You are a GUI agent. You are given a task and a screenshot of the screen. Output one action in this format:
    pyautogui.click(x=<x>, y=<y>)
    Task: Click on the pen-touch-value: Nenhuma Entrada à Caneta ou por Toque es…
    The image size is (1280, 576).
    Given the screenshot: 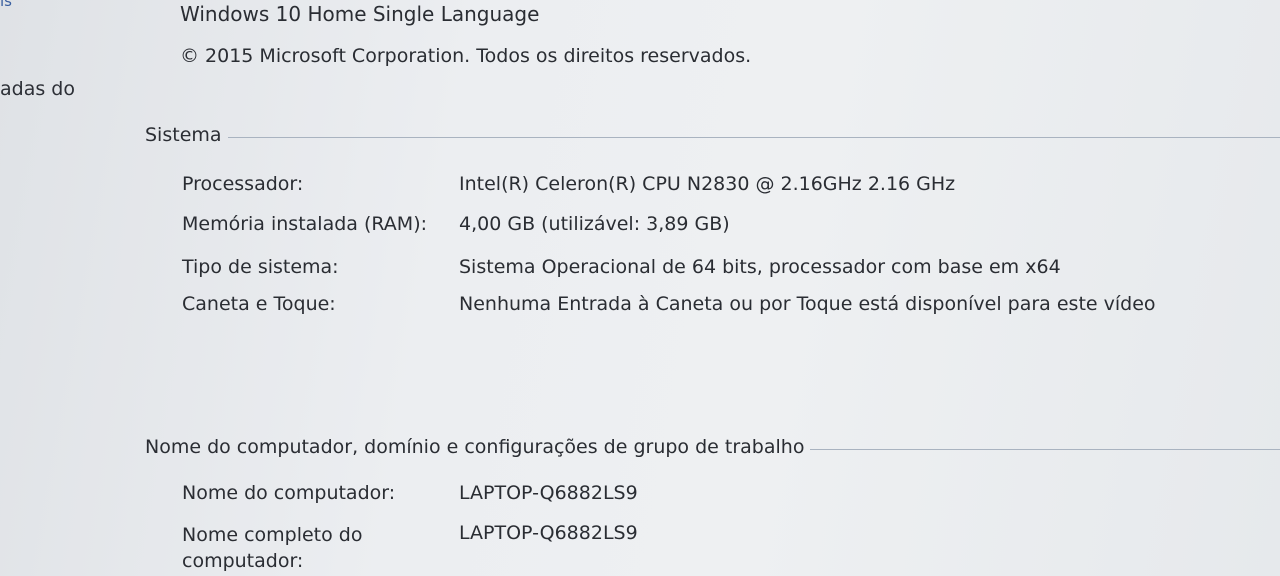 What is the action you would take?
    pyautogui.click(x=807, y=304)
    